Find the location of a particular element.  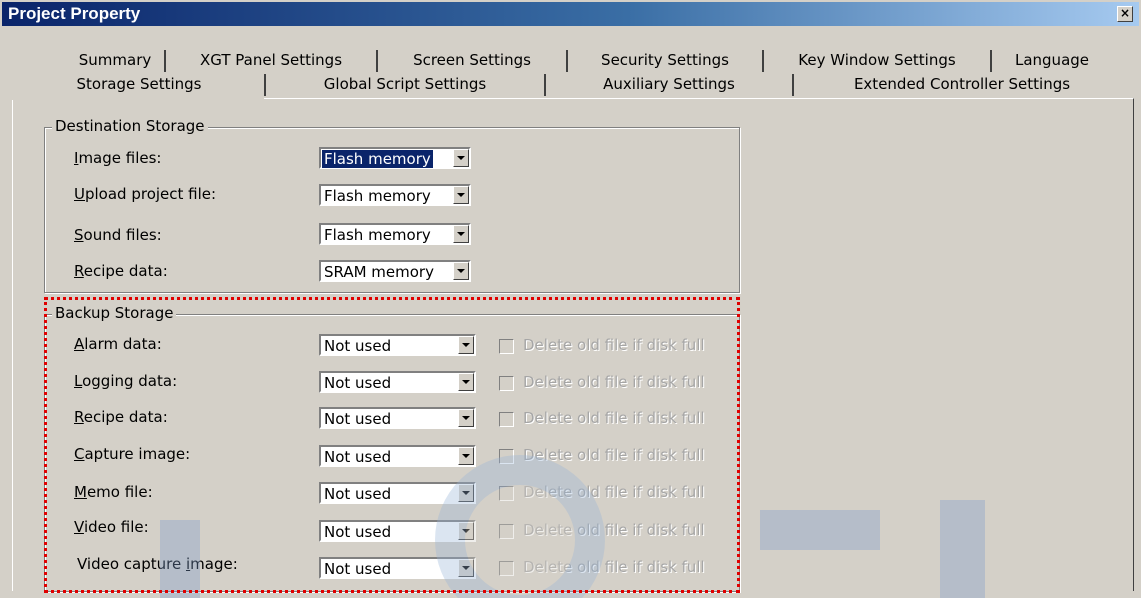

memo-file-select: Not used is located at coordinates (397, 493).